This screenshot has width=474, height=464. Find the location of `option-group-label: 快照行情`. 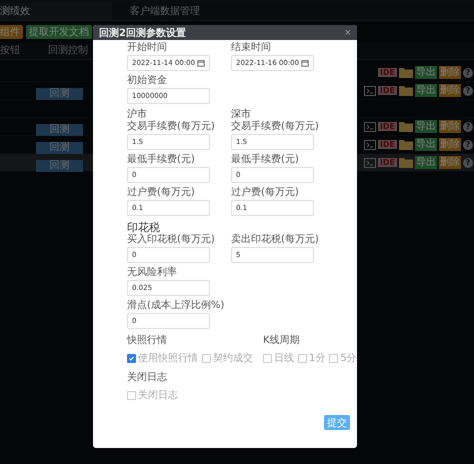

option-group-label: 快照行情 is located at coordinates (147, 341).